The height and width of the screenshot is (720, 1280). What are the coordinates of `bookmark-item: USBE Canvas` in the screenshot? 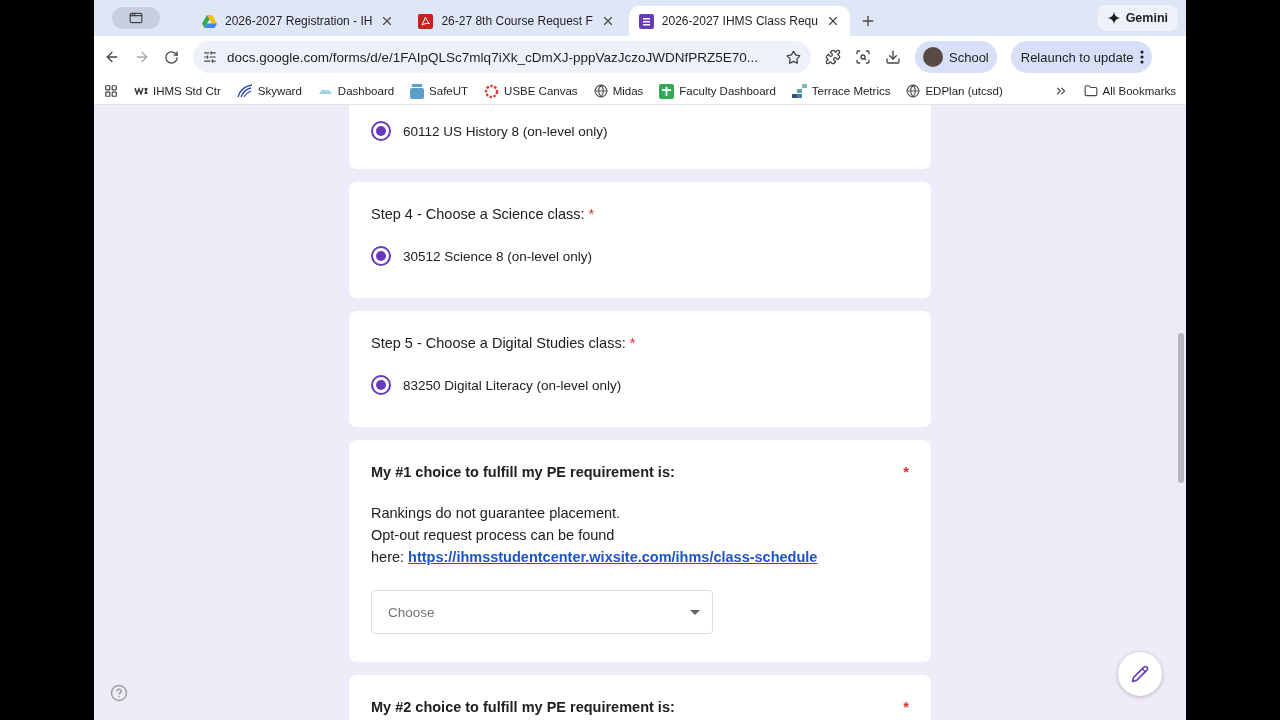 It's located at (531, 91).